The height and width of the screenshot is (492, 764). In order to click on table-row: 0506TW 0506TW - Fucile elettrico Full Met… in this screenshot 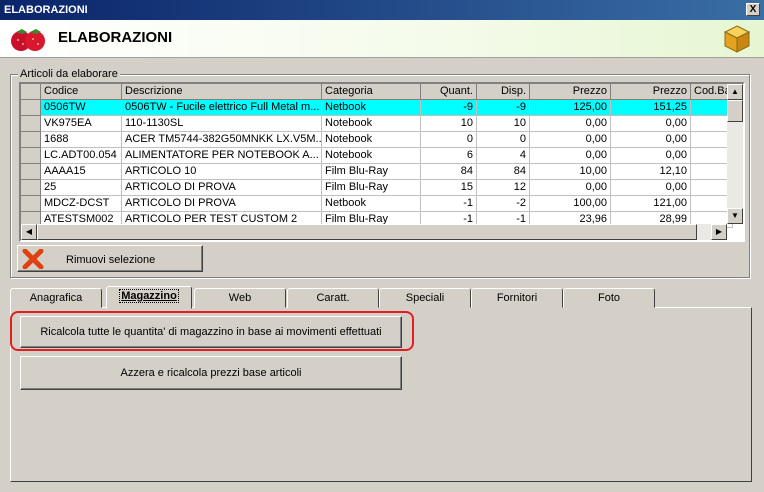, I will do `click(377, 108)`.